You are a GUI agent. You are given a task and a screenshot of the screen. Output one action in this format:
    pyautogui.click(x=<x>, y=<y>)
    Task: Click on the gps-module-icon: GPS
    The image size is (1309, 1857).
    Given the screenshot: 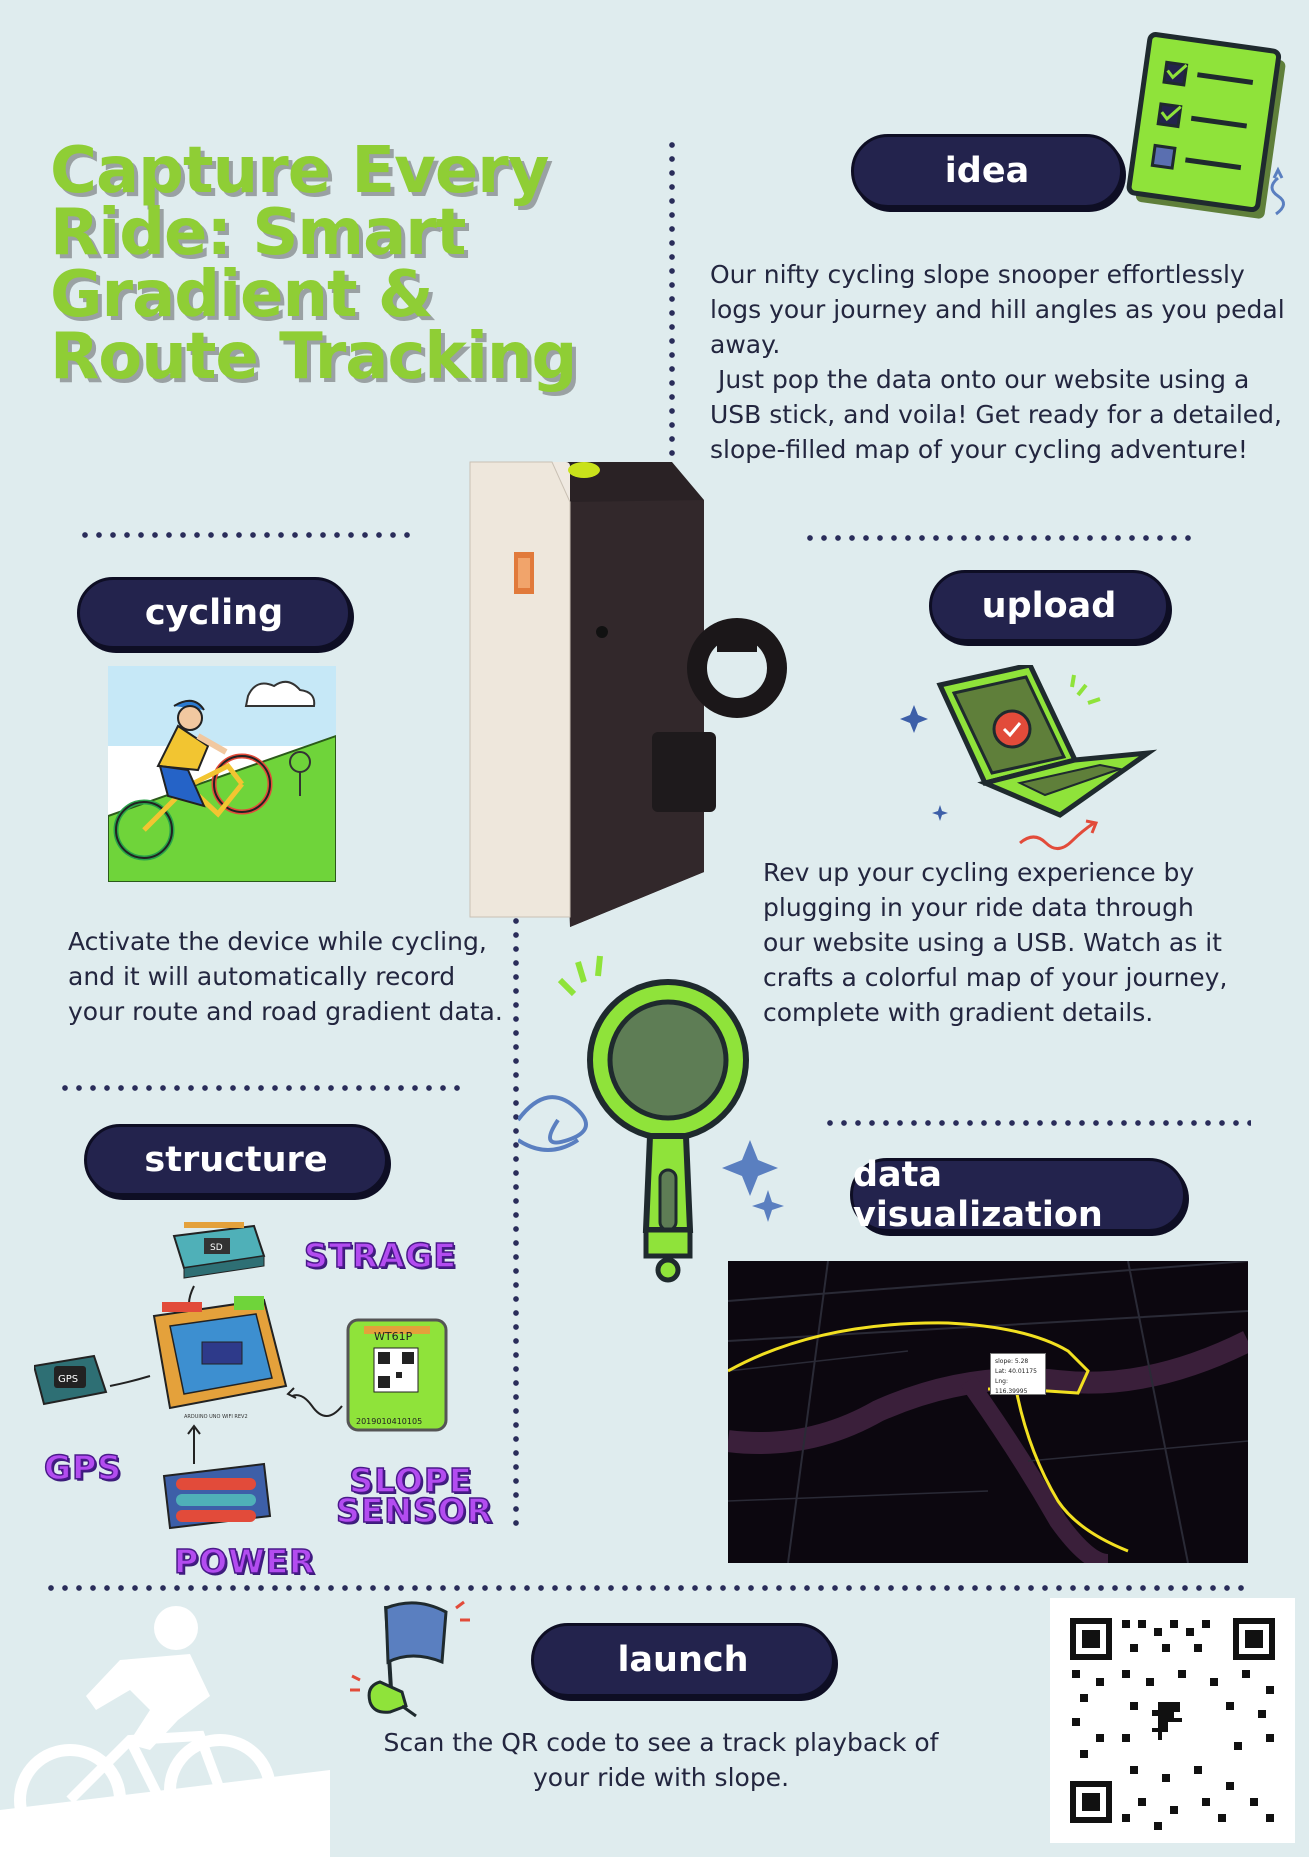 What is the action you would take?
    pyautogui.click(x=71, y=1380)
    